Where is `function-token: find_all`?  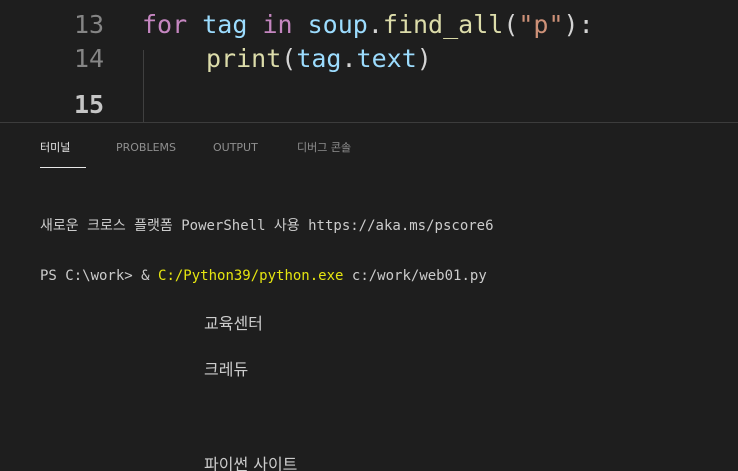
function-token: find_all is located at coordinates (443, 24).